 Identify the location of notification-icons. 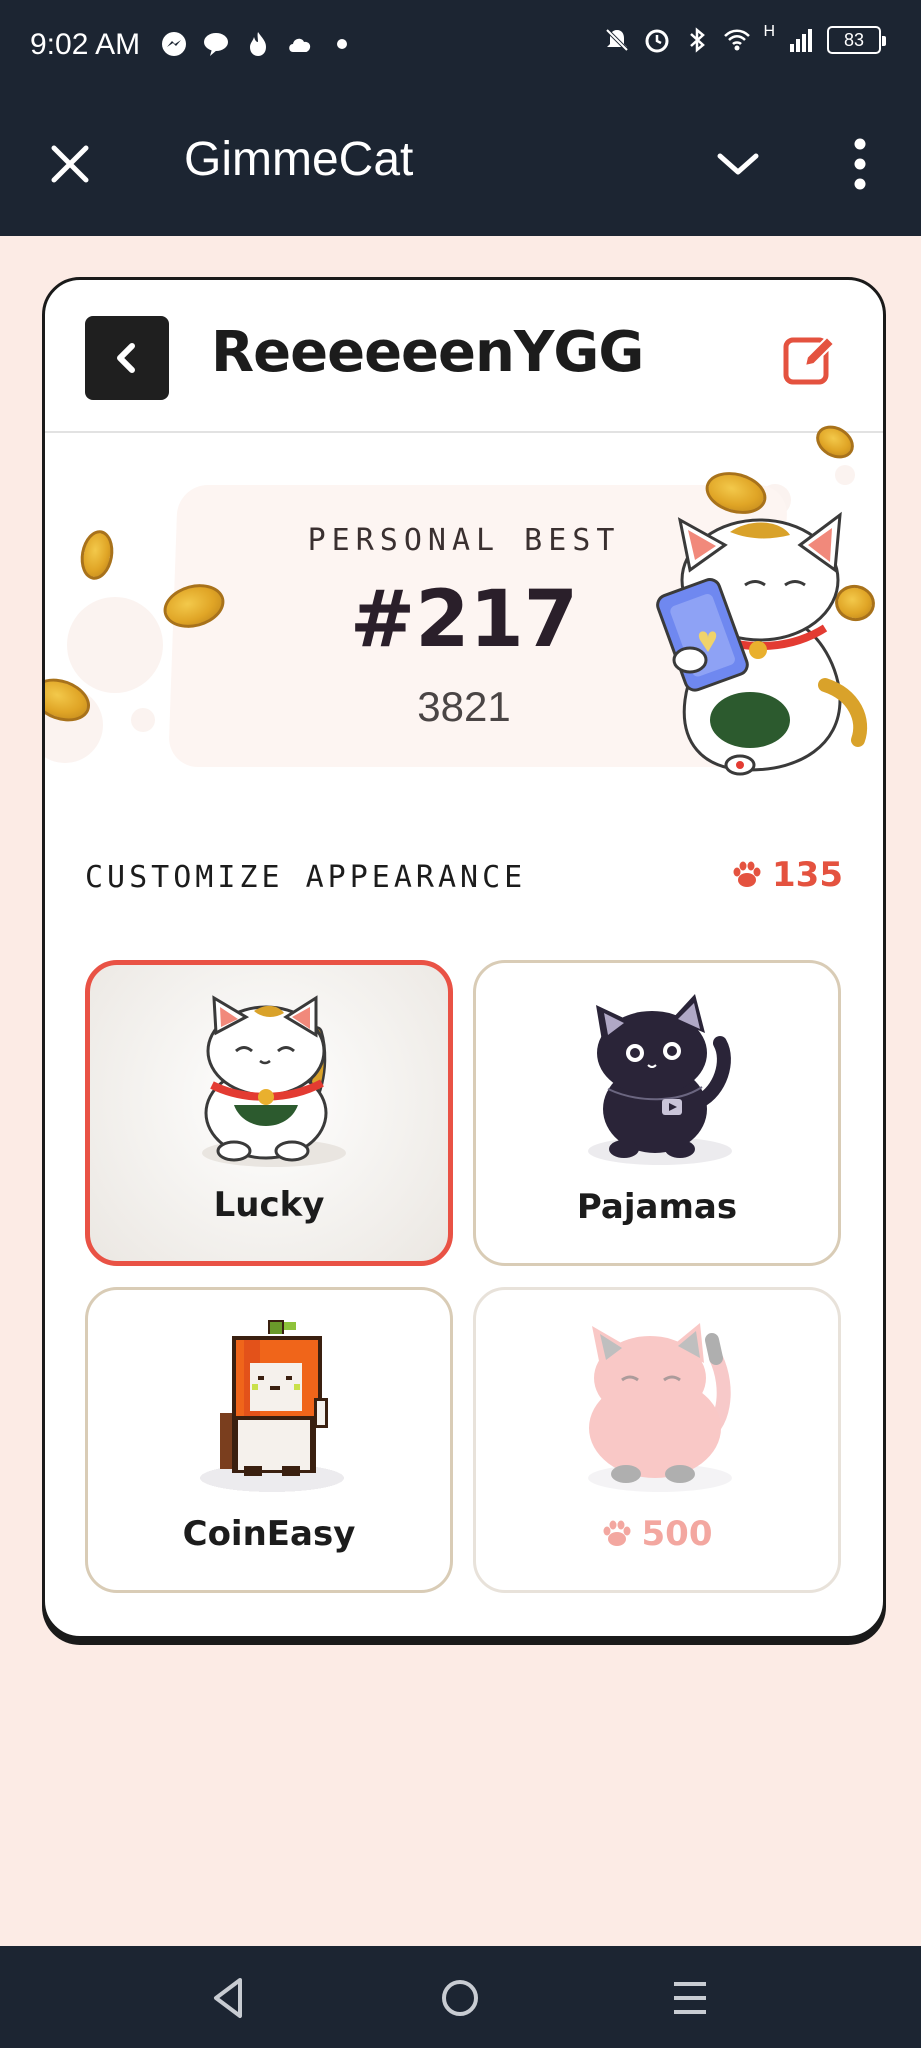
(258, 44).